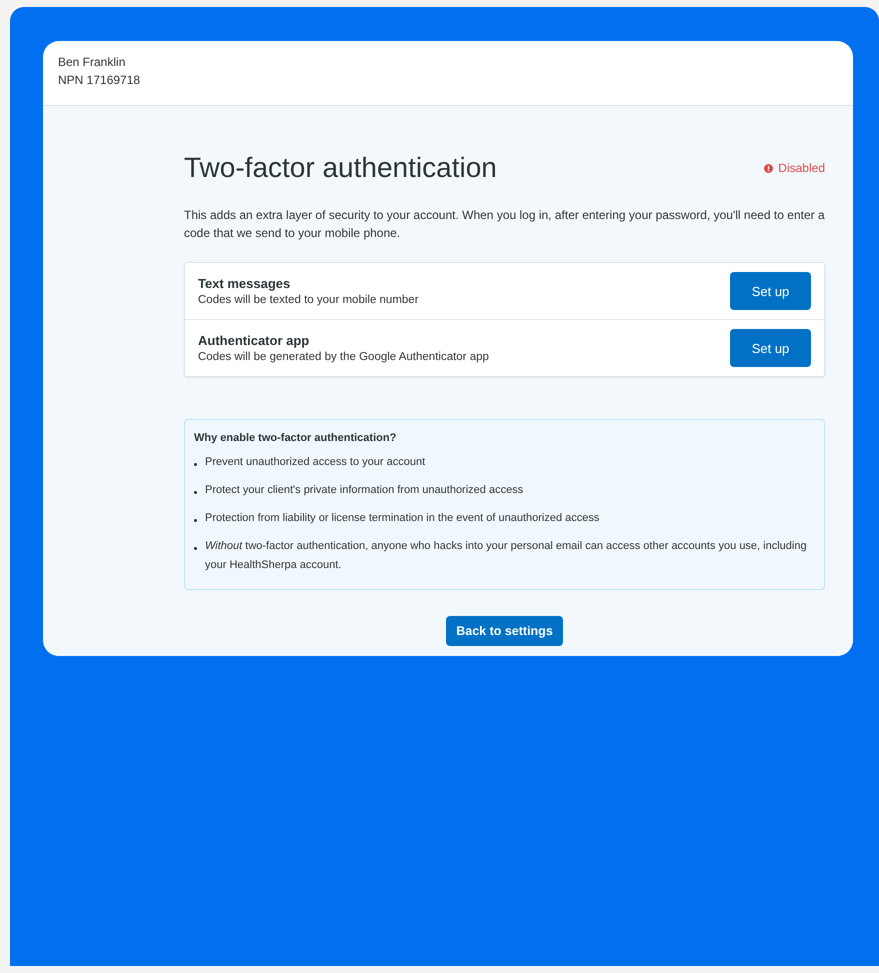  What do you see at coordinates (801, 168) in the screenshot?
I see `status-label: Disabled` at bounding box center [801, 168].